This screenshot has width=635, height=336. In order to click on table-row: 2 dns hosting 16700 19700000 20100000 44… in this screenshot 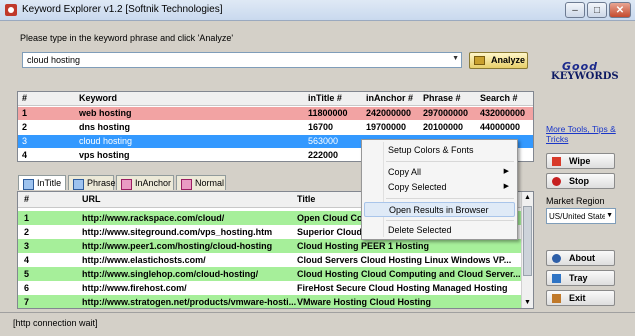, I will do `click(275, 127)`.